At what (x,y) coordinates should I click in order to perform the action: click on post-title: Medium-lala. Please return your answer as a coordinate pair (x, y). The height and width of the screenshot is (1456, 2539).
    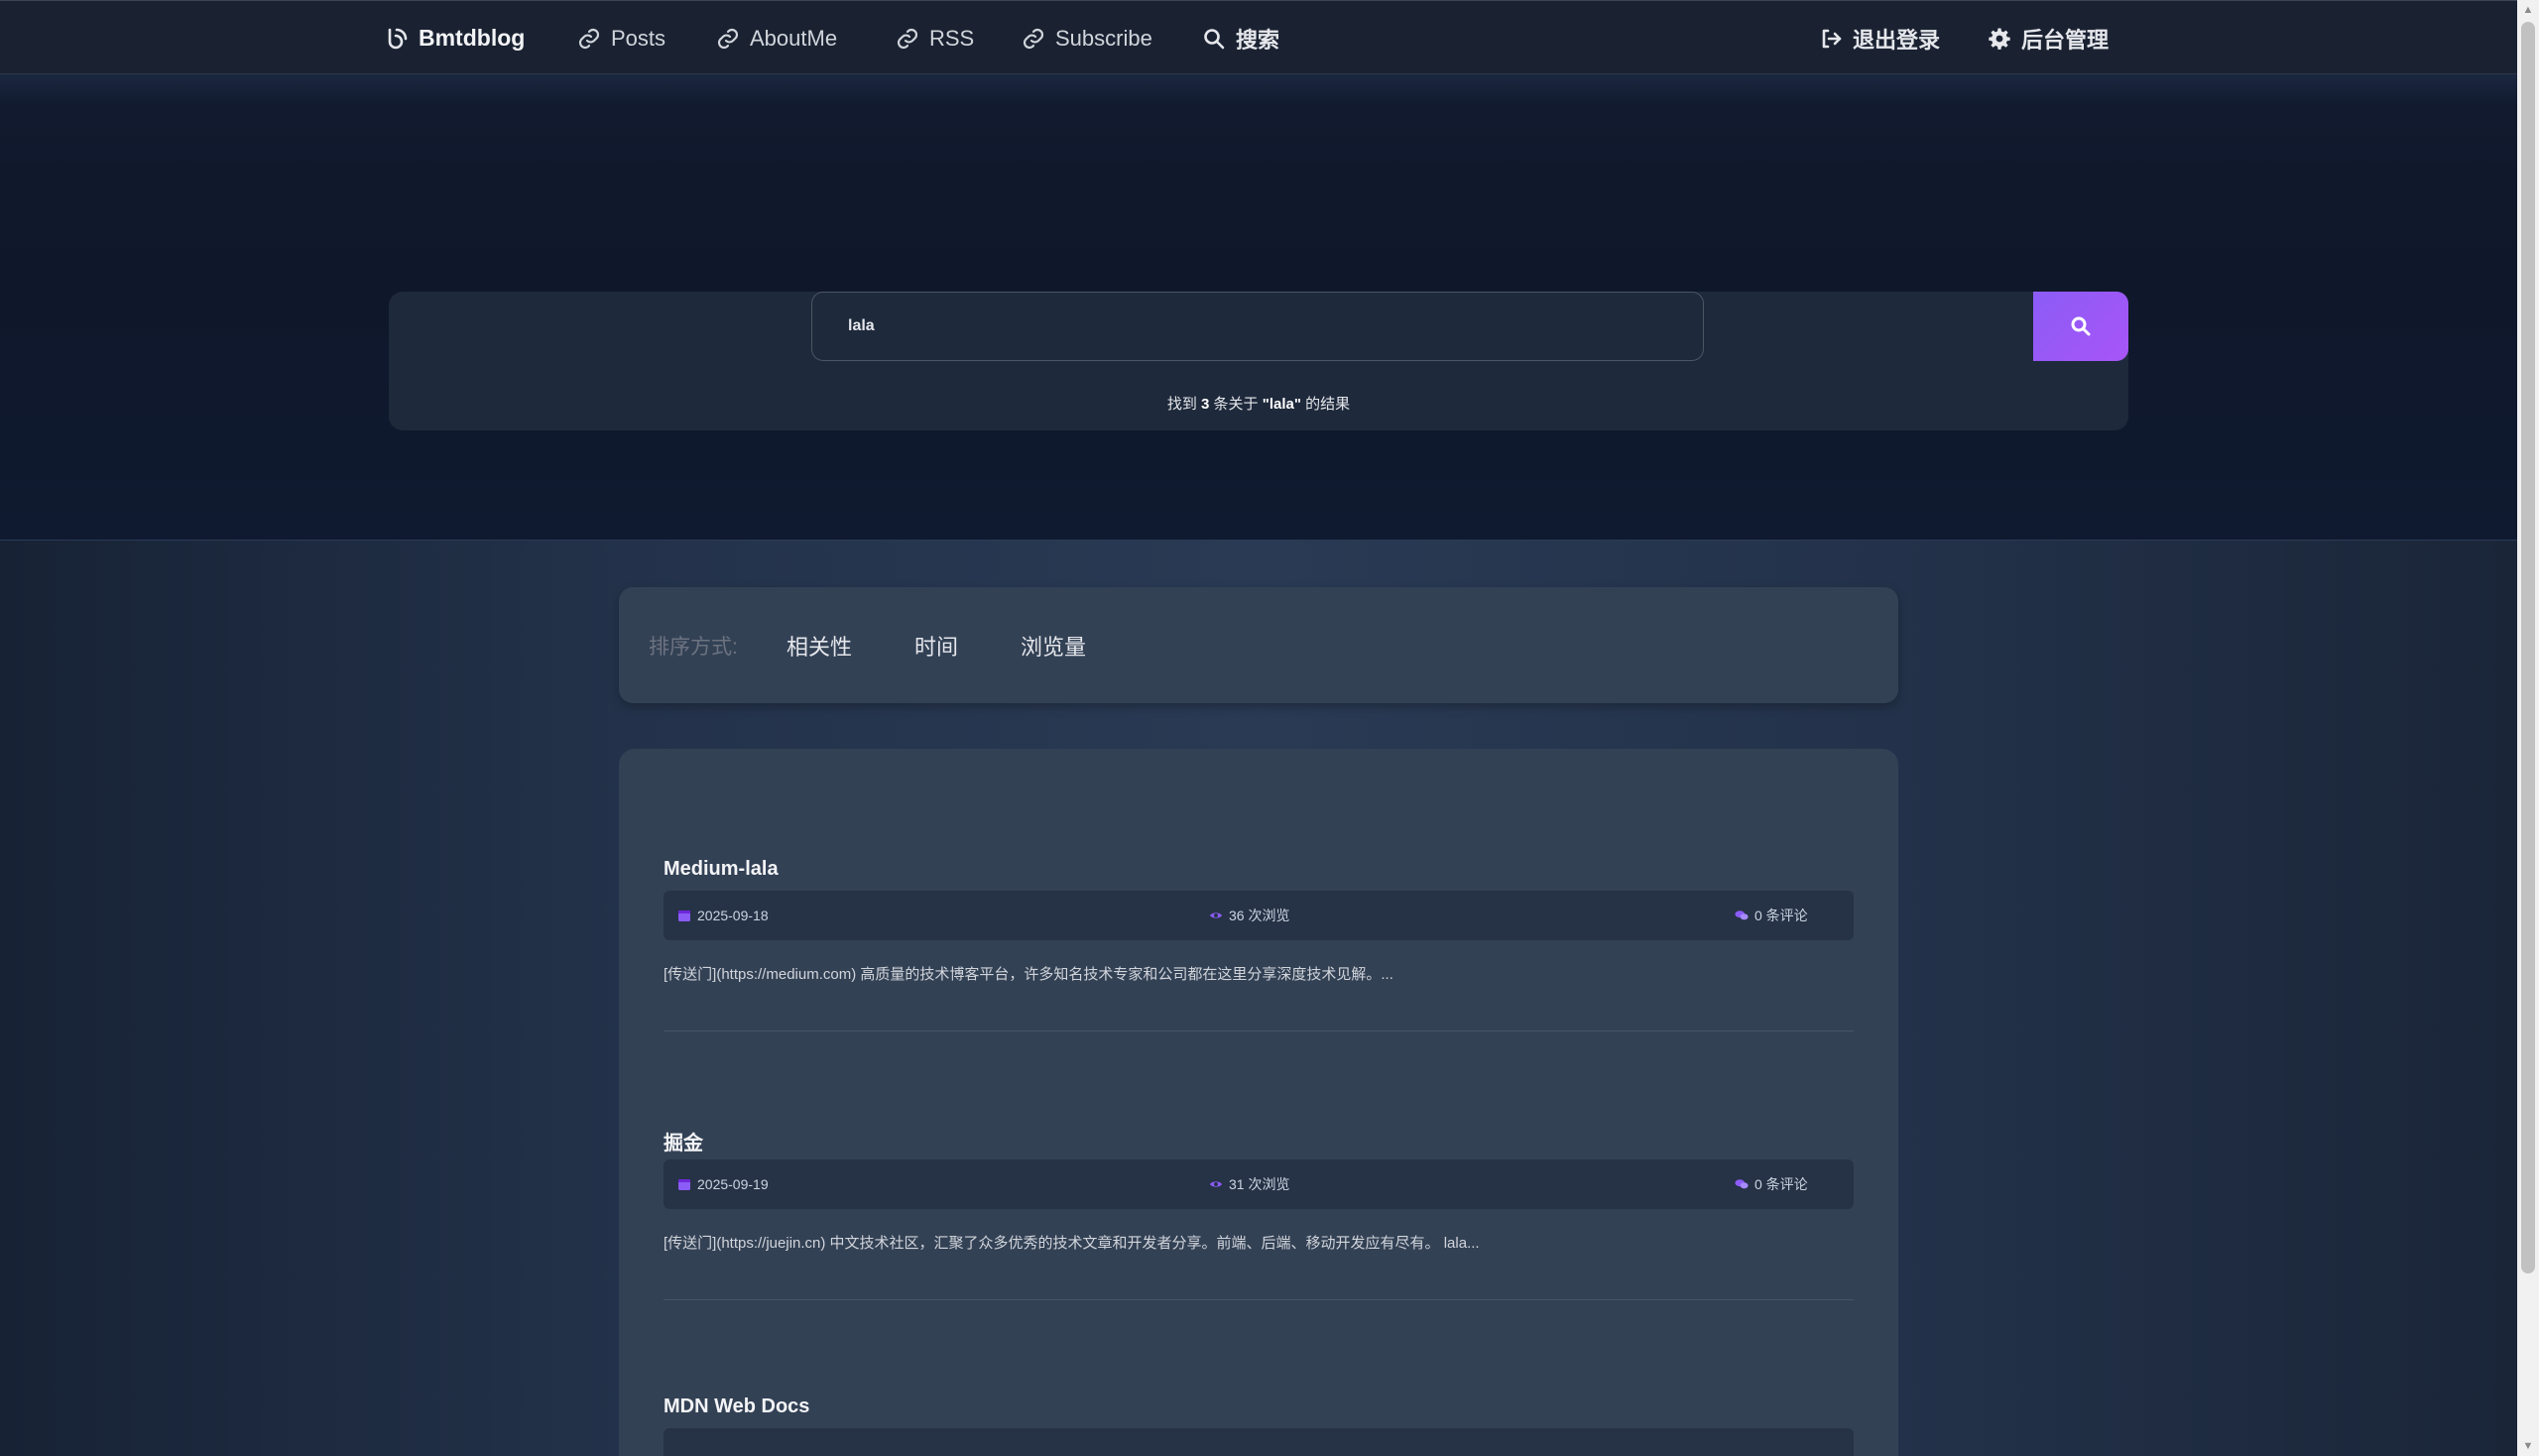
    Looking at the image, I should click on (722, 869).